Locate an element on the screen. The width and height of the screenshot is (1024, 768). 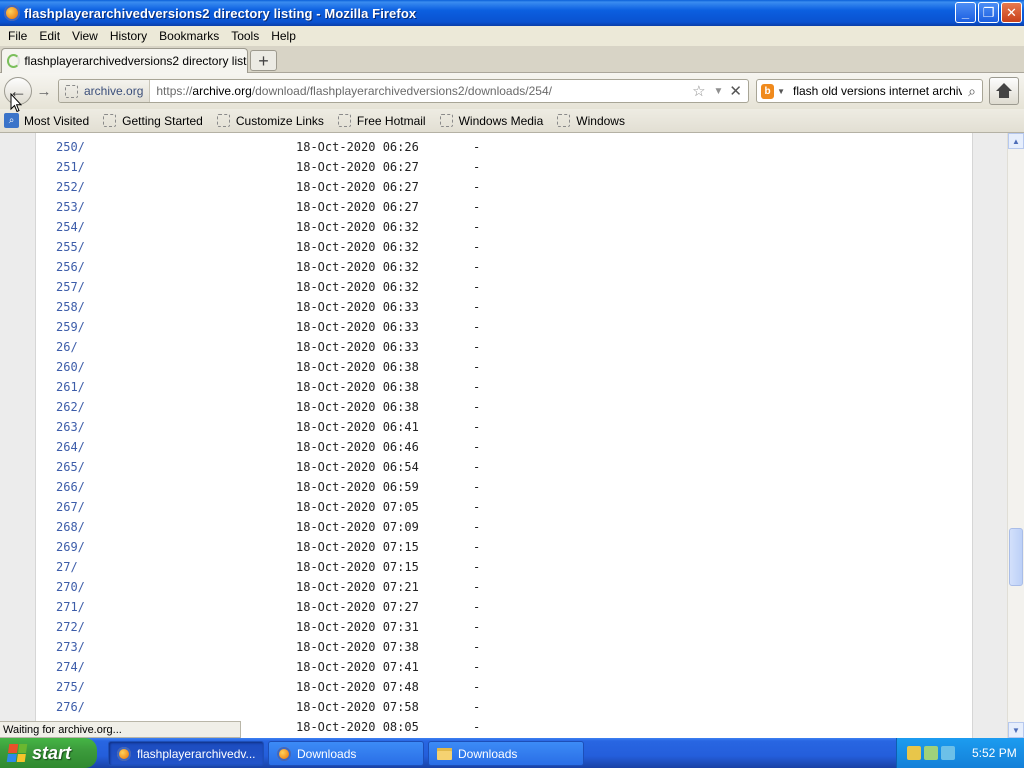
directory-link: 267/ is located at coordinates (176, 507).